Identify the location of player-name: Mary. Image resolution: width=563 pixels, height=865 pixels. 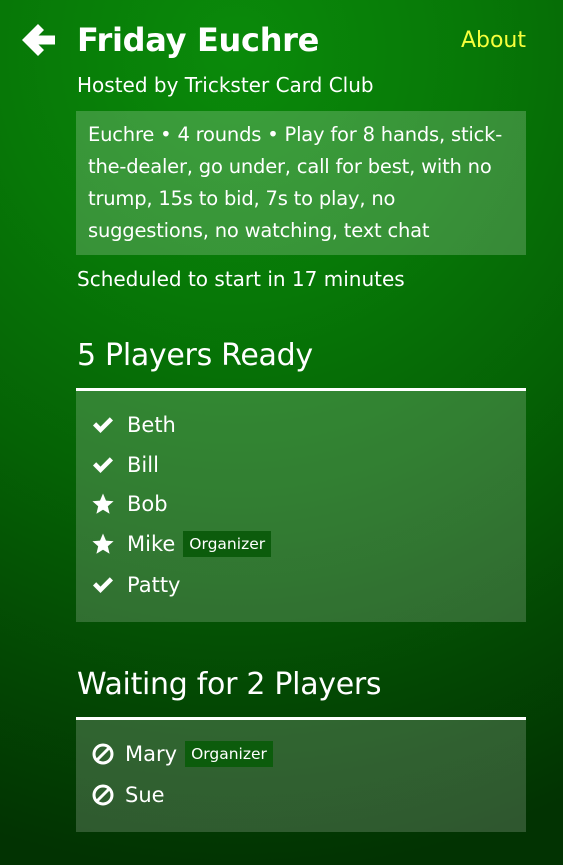
(151, 754).